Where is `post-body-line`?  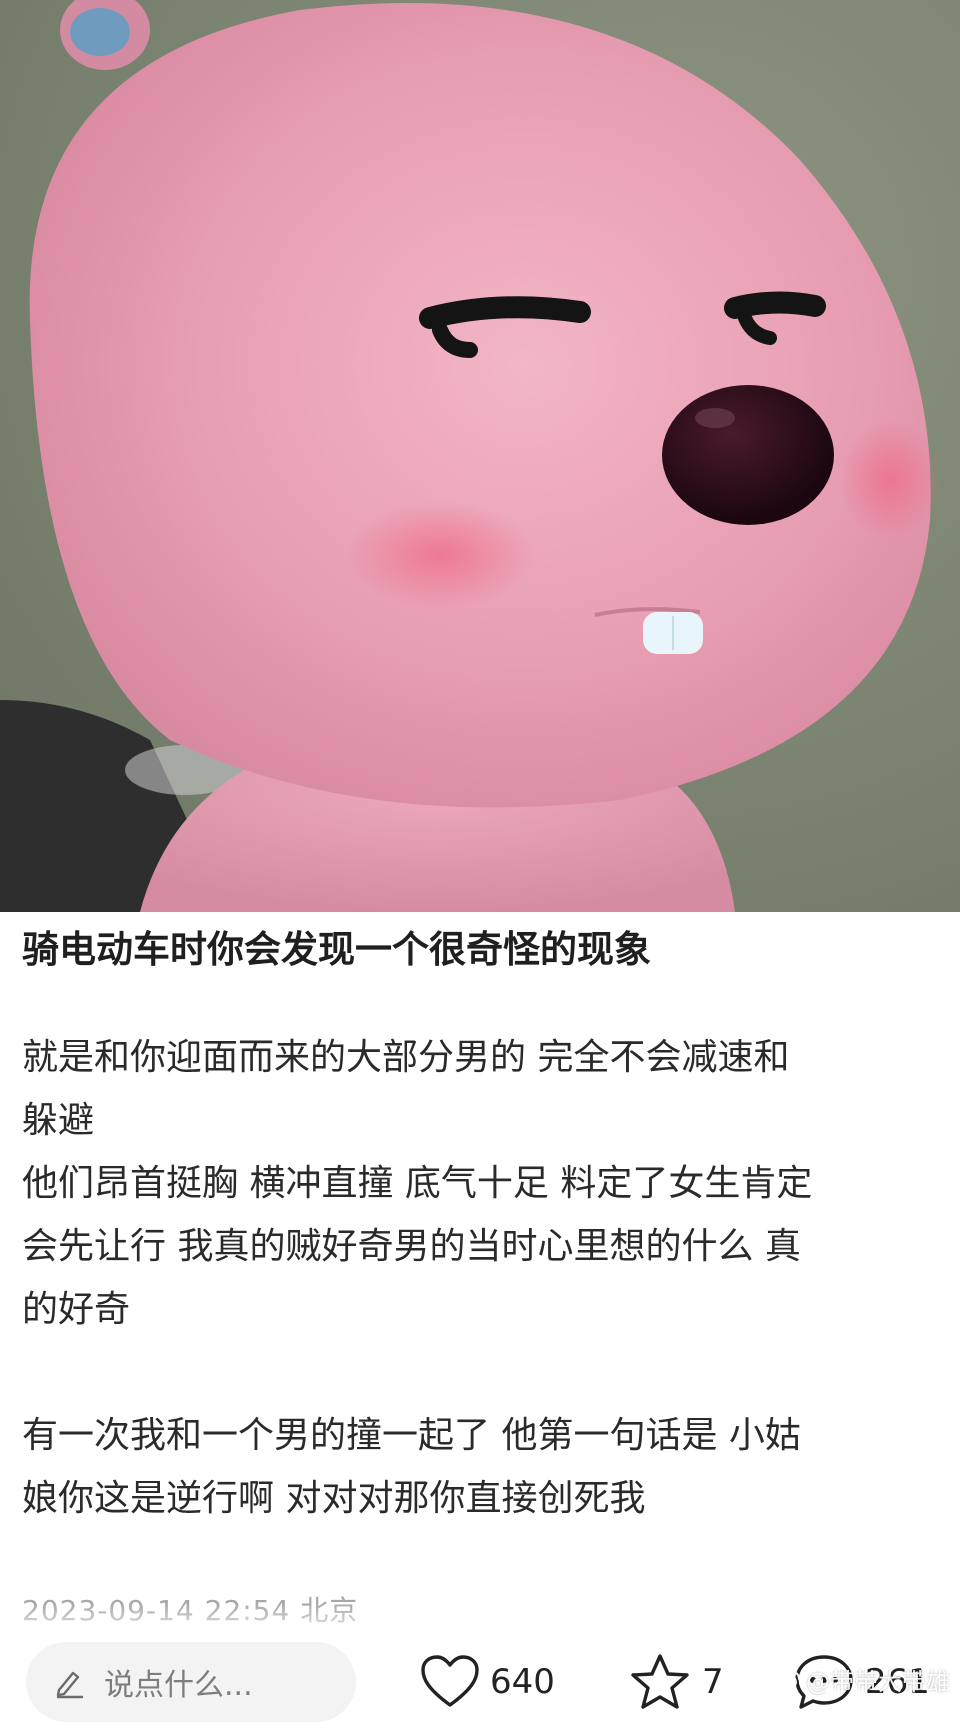 post-body-line is located at coordinates (480, 1372).